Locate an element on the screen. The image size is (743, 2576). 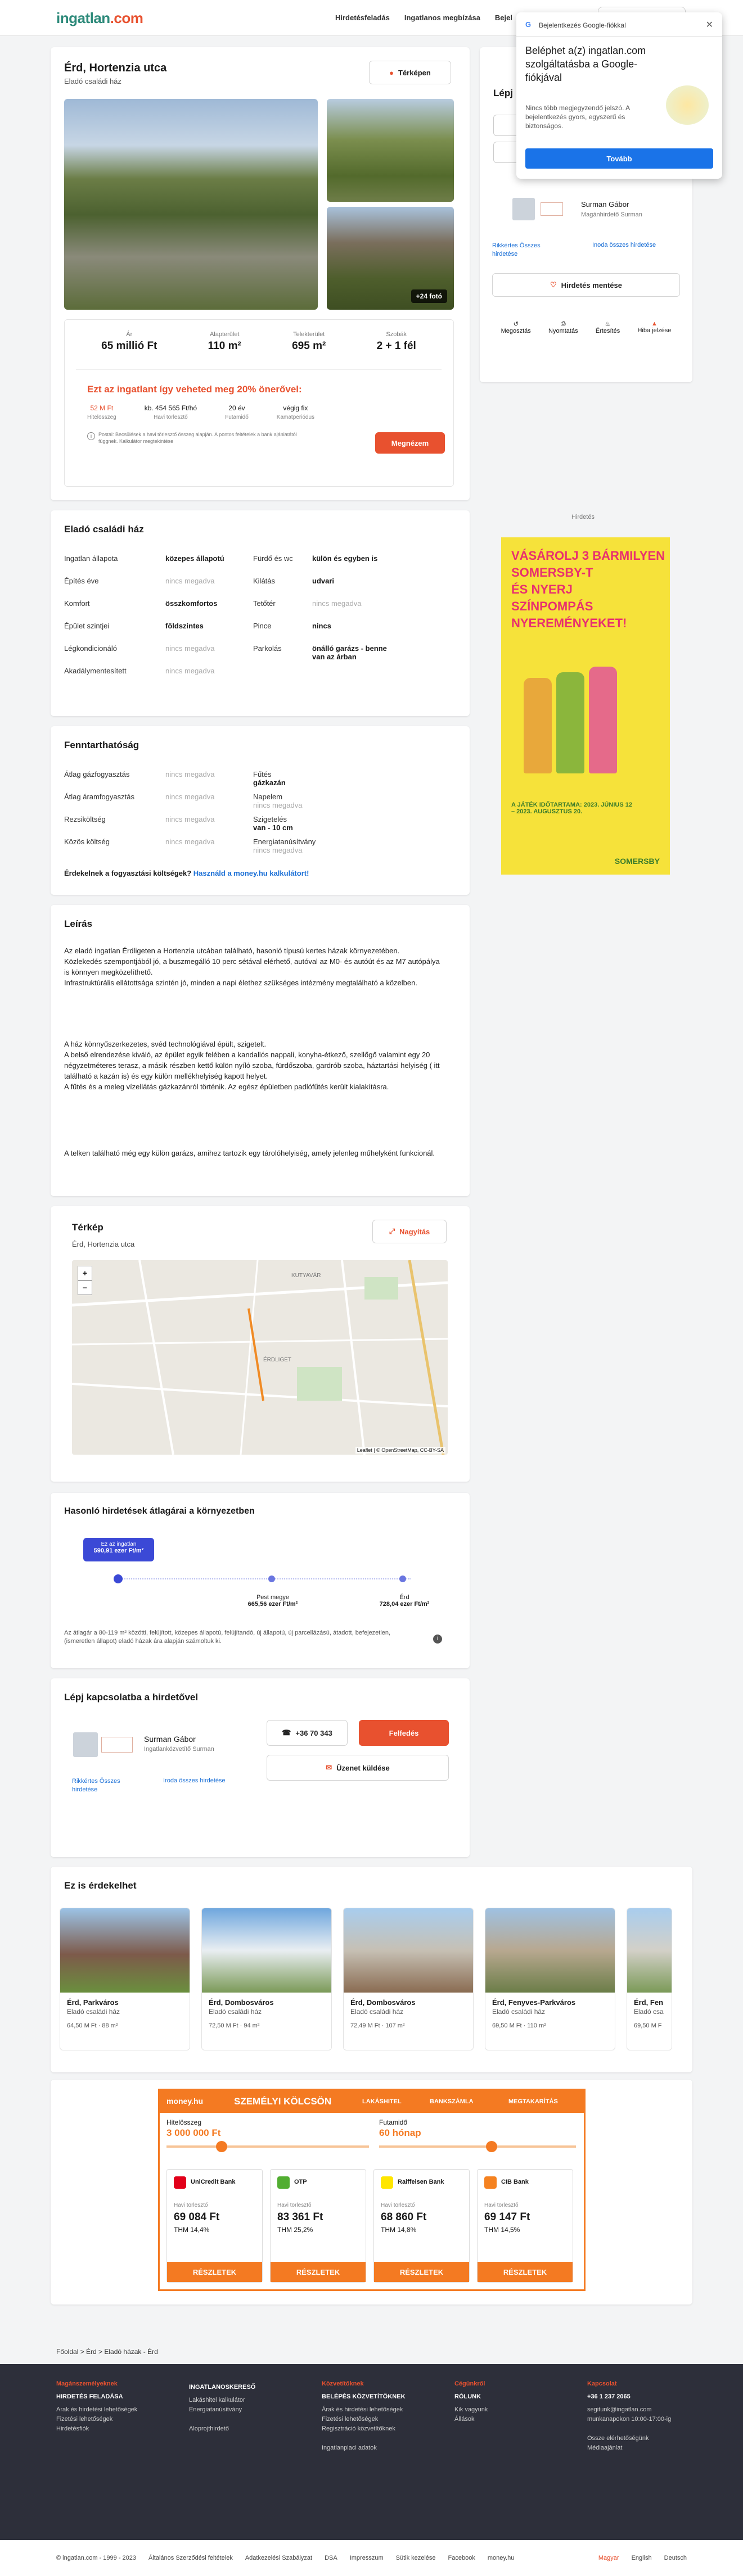
main-photo is located at coordinates (191, 204).